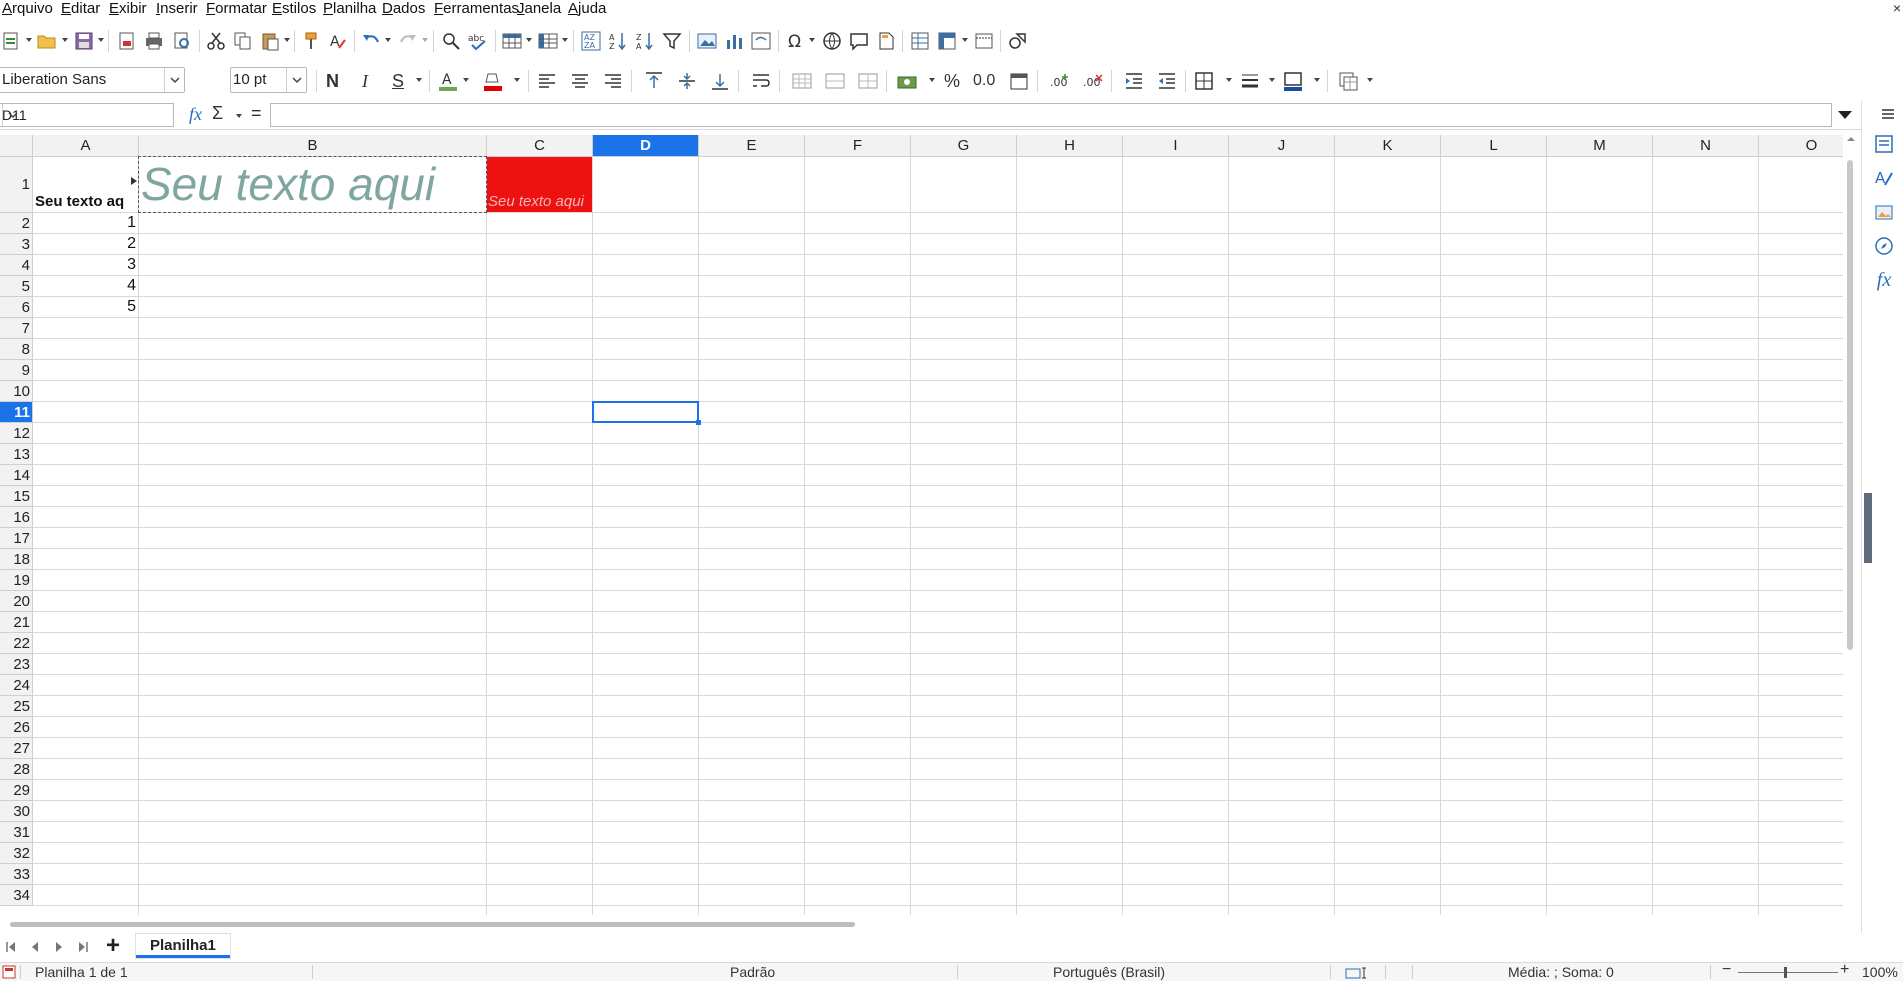  What do you see at coordinates (835, 81) in the screenshot?
I see `merge-cells-icon` at bounding box center [835, 81].